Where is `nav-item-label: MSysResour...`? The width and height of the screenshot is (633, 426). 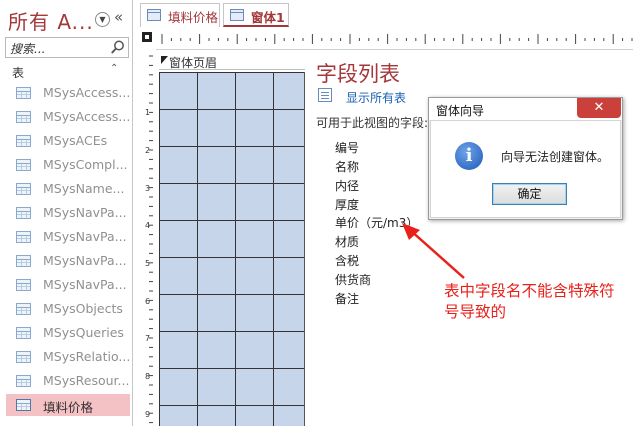 nav-item-label: MSysResour... is located at coordinates (86, 380).